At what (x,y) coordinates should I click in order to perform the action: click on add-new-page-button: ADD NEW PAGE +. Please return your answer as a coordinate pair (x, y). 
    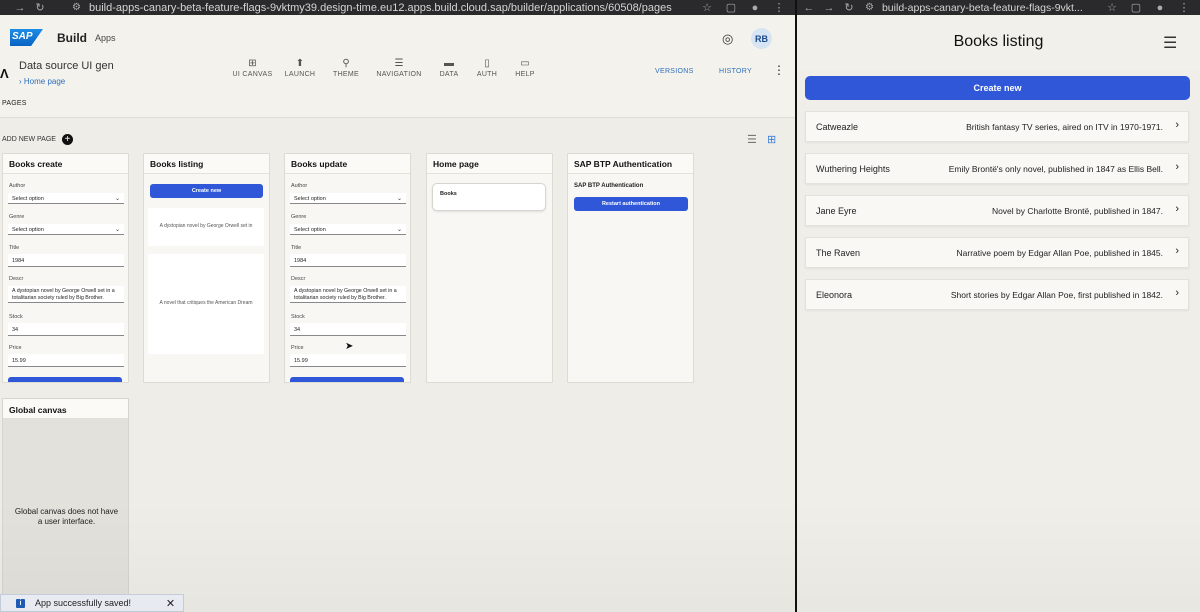
    Looking at the image, I should click on (37, 139).